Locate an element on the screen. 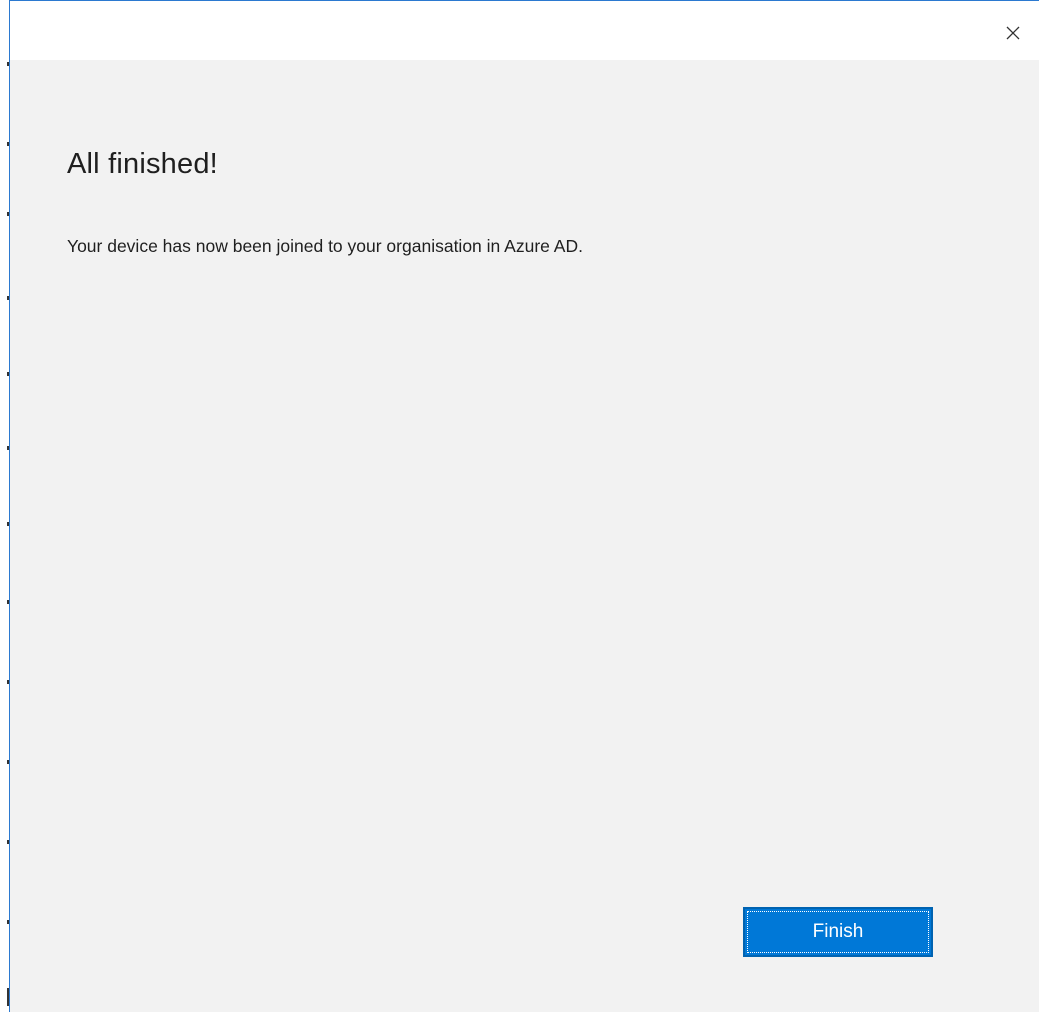  page-title: All finished! is located at coordinates (142, 164).